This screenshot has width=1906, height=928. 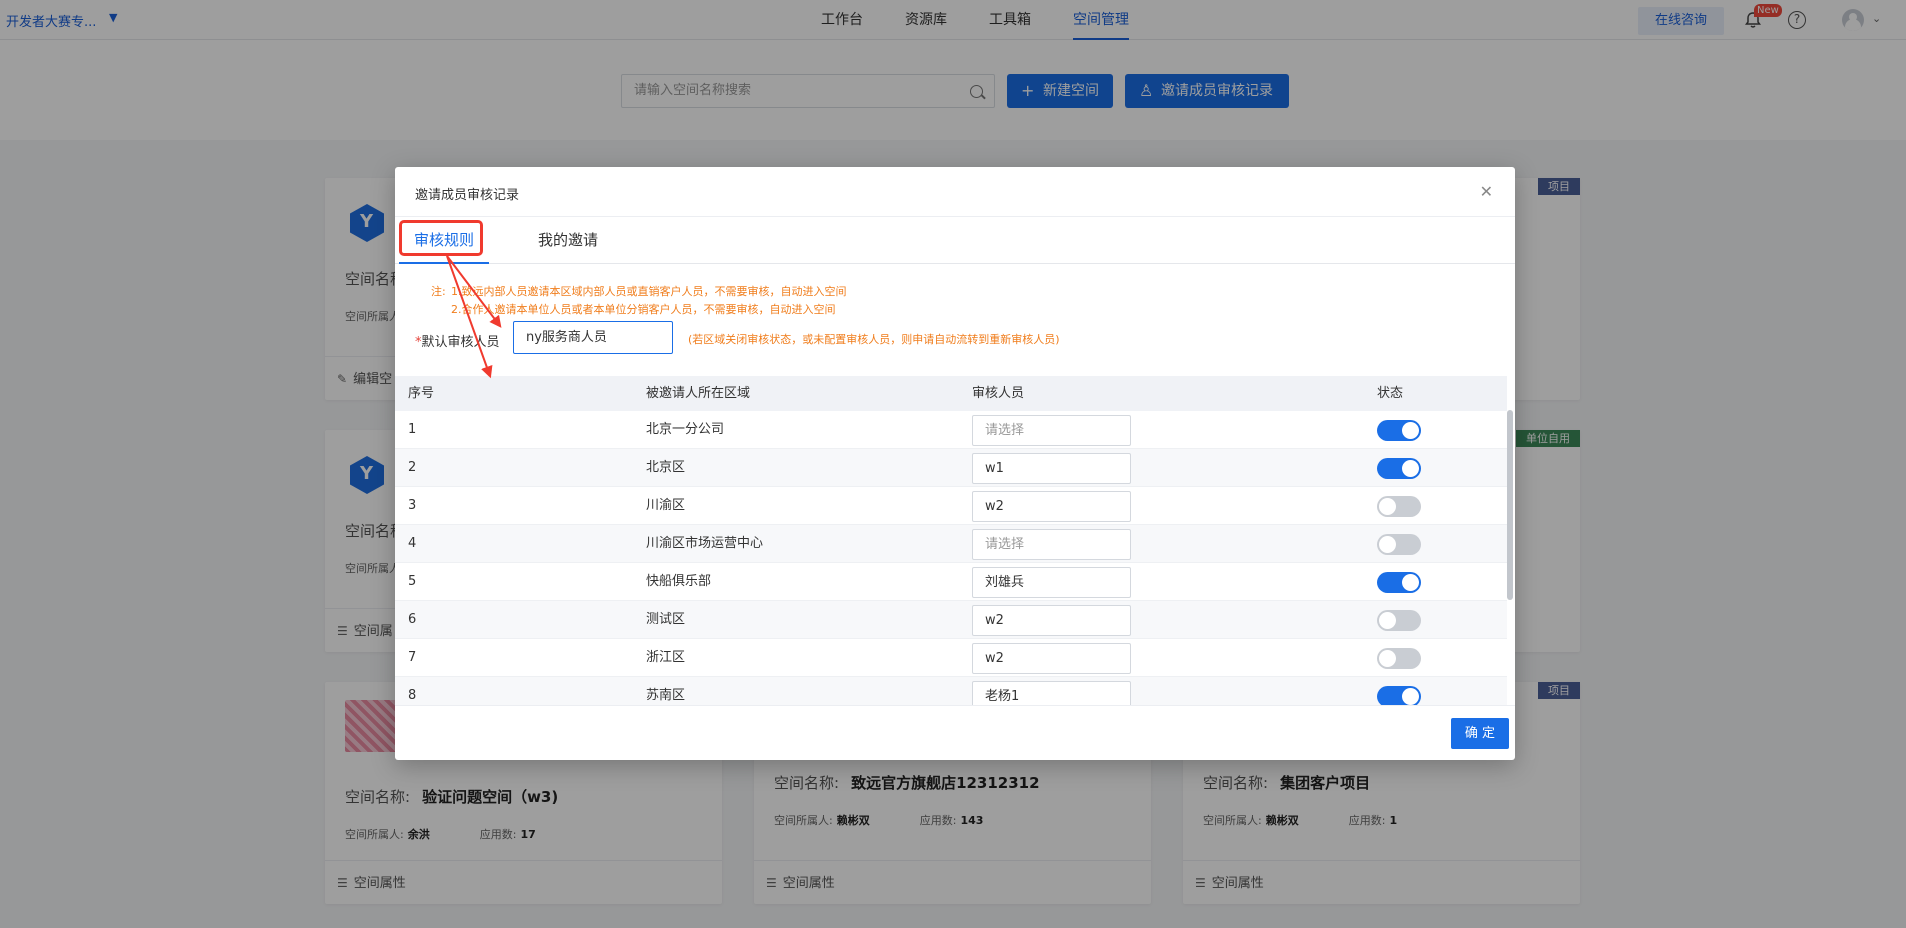 I want to click on row-index: 7, so click(x=412, y=657).